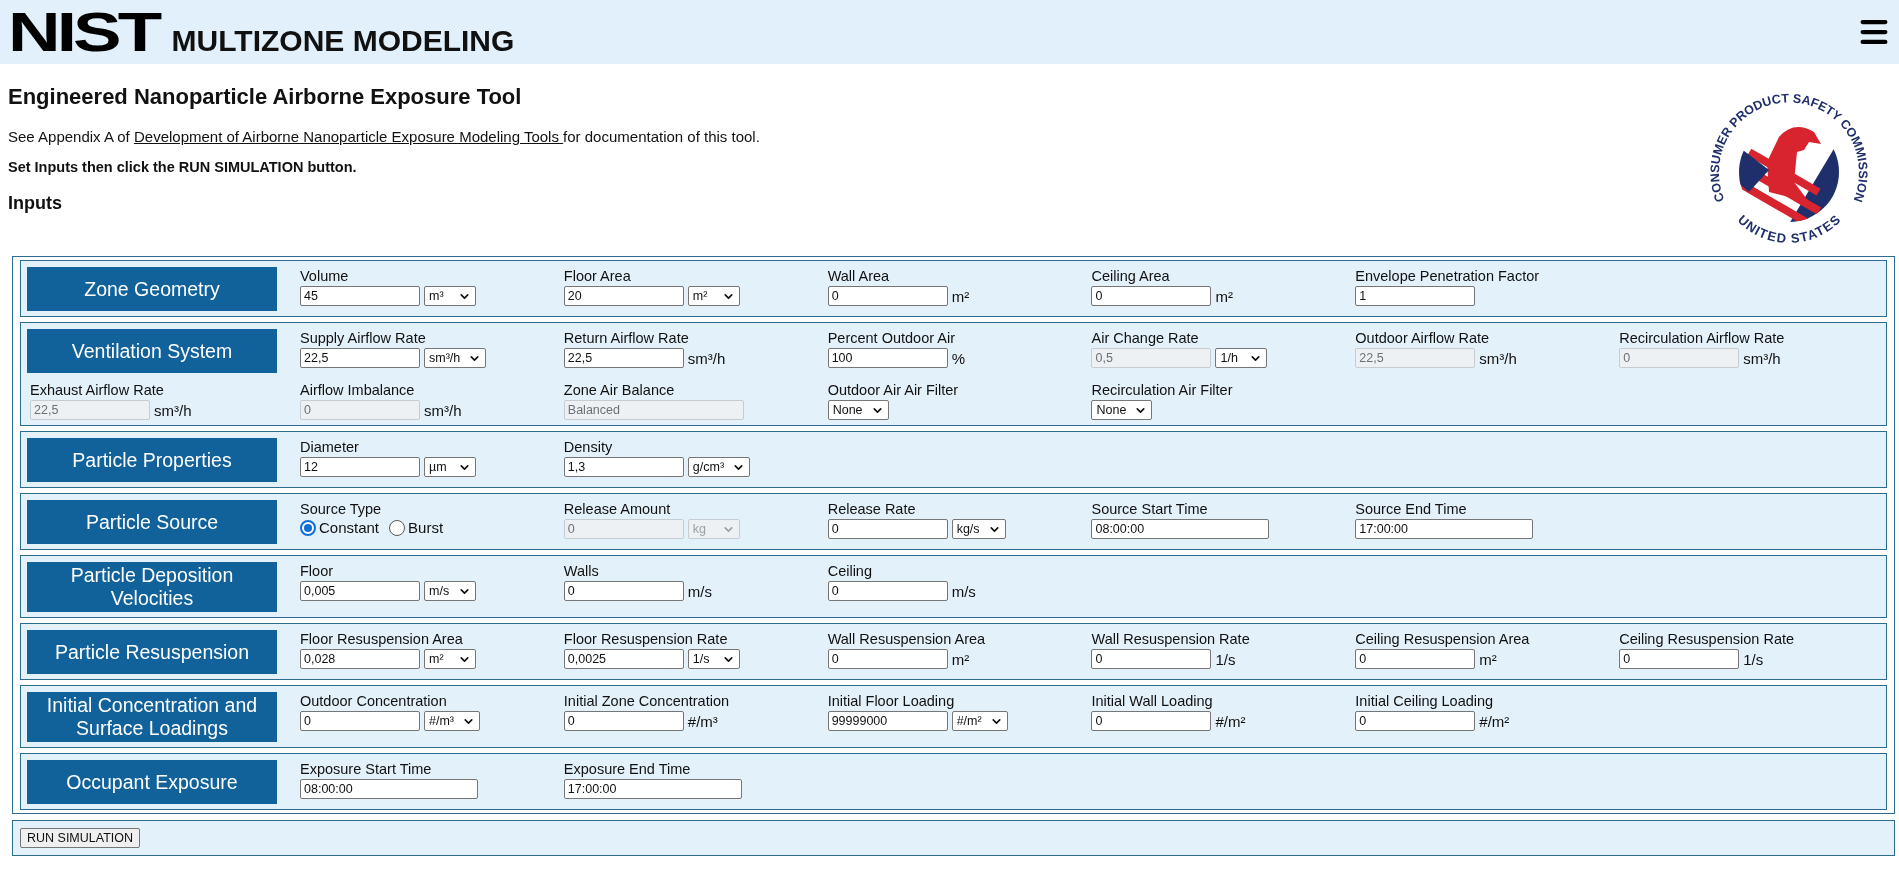 The height and width of the screenshot is (871, 1899). What do you see at coordinates (958, 358) in the screenshot?
I see `unit-label: %` at bounding box center [958, 358].